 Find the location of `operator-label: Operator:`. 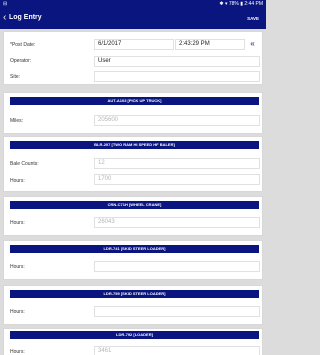

operator-label: Operator: is located at coordinates (21, 61).